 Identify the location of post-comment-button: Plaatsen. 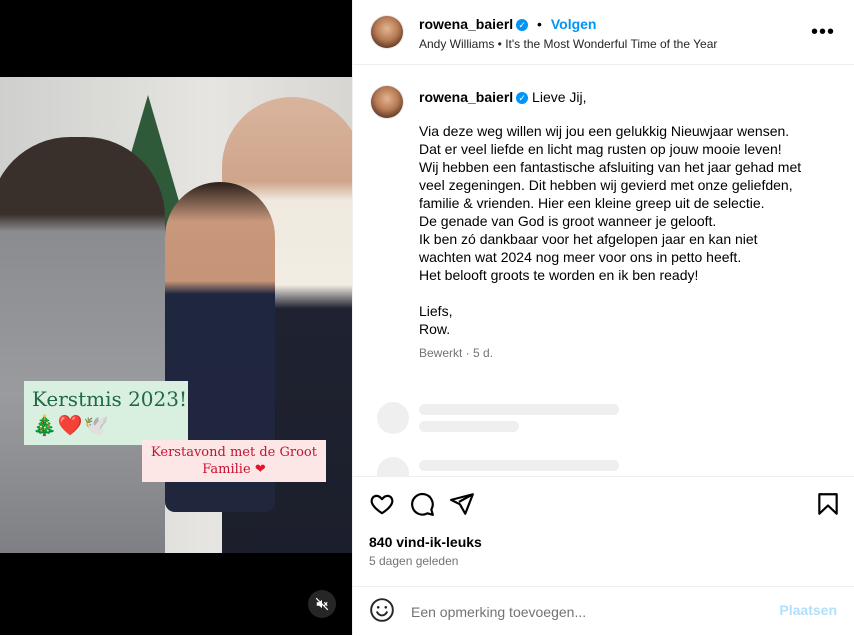
(808, 610).